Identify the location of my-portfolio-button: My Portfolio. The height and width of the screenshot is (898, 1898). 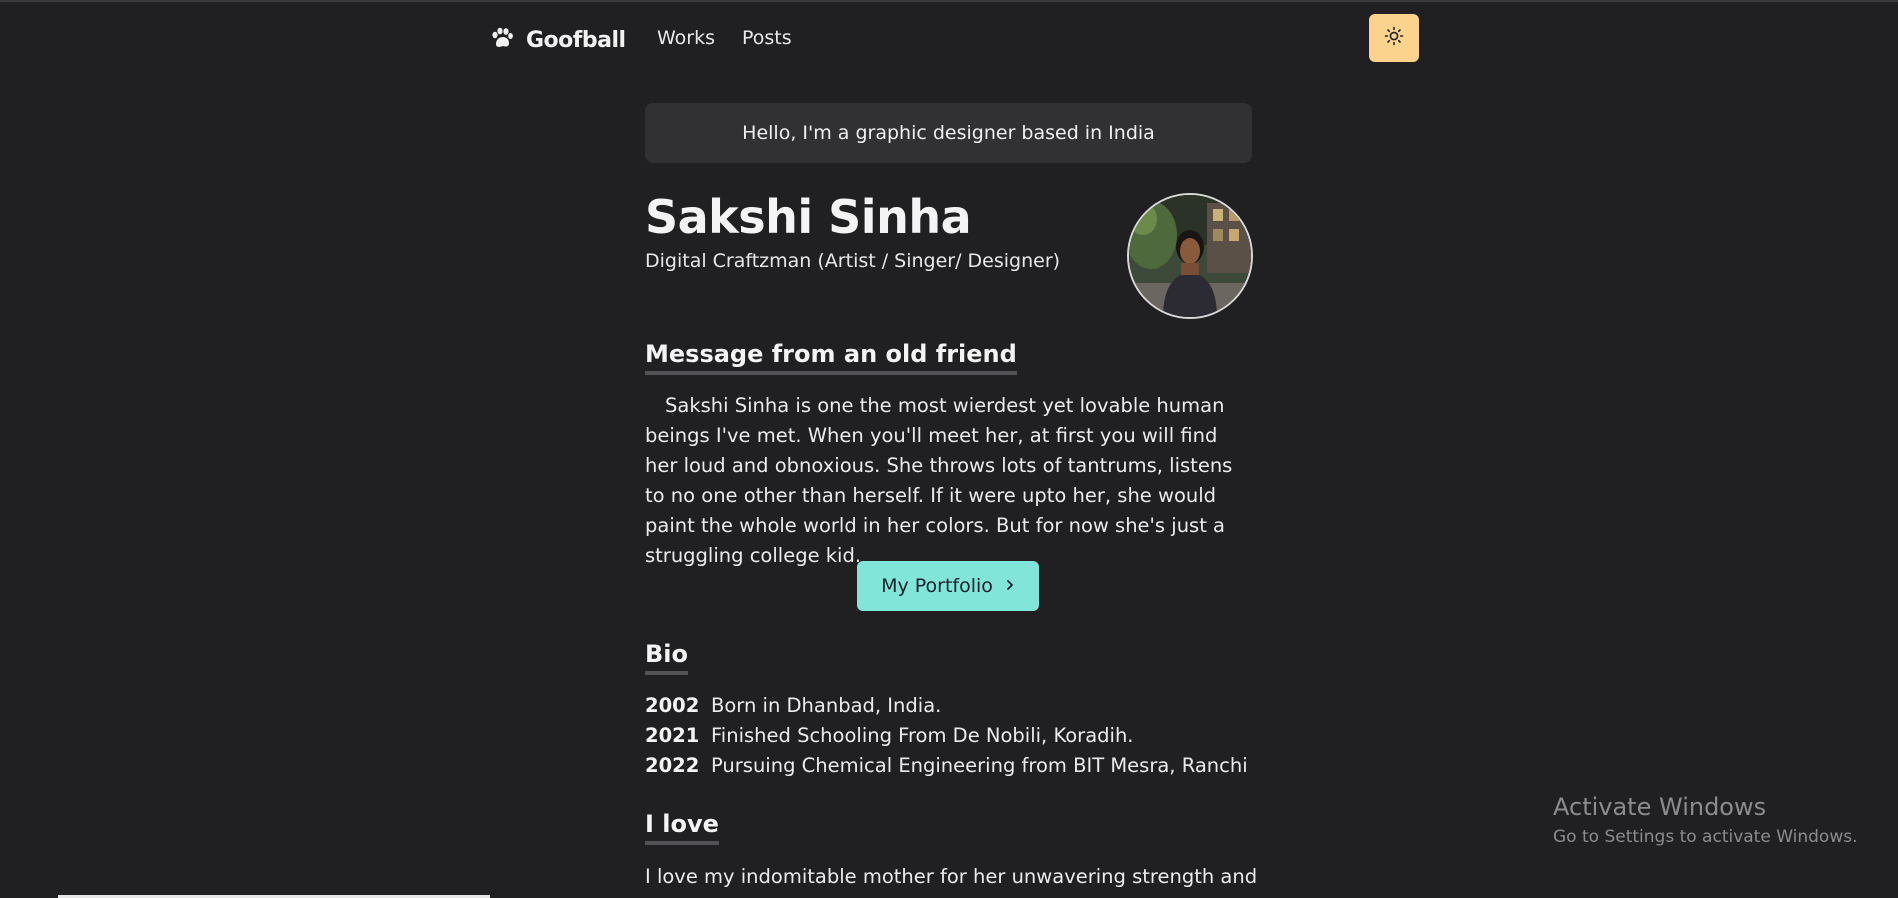
(948, 586).